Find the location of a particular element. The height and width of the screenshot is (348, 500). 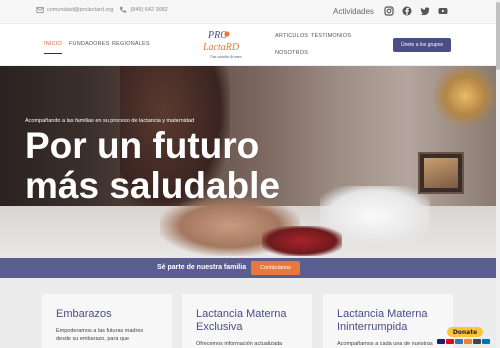

join-strip: Sé parte de nuestra familia Contáctanos is located at coordinates (248, 268).